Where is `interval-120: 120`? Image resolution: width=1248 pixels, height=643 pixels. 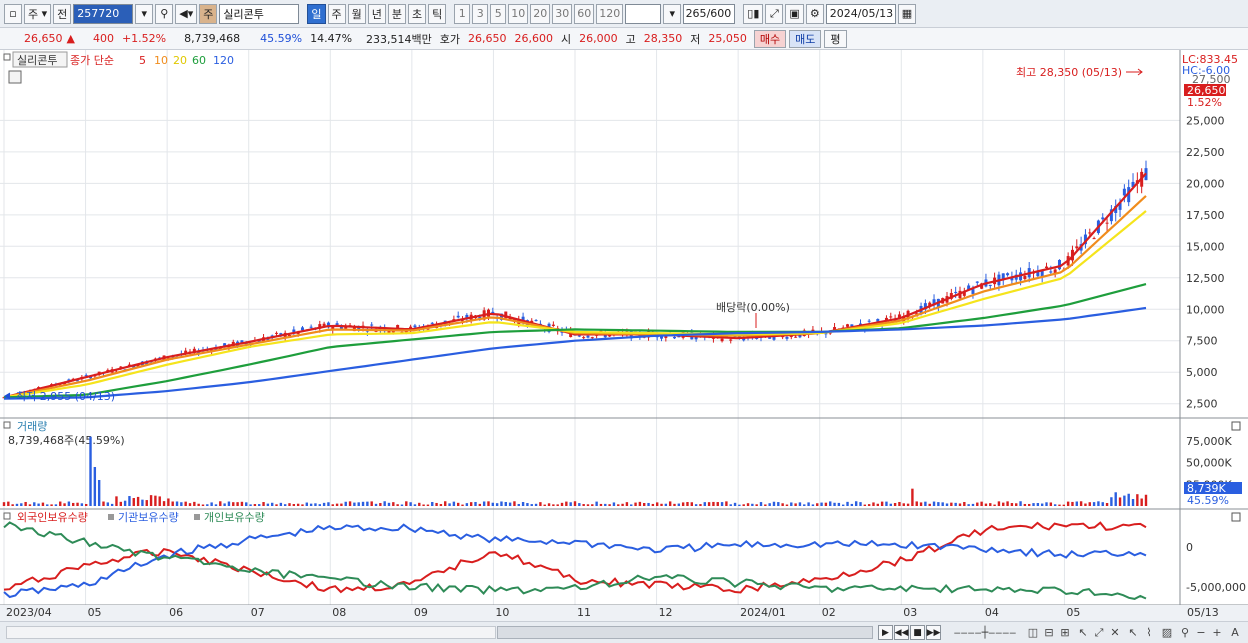 interval-120: 120 is located at coordinates (610, 13).